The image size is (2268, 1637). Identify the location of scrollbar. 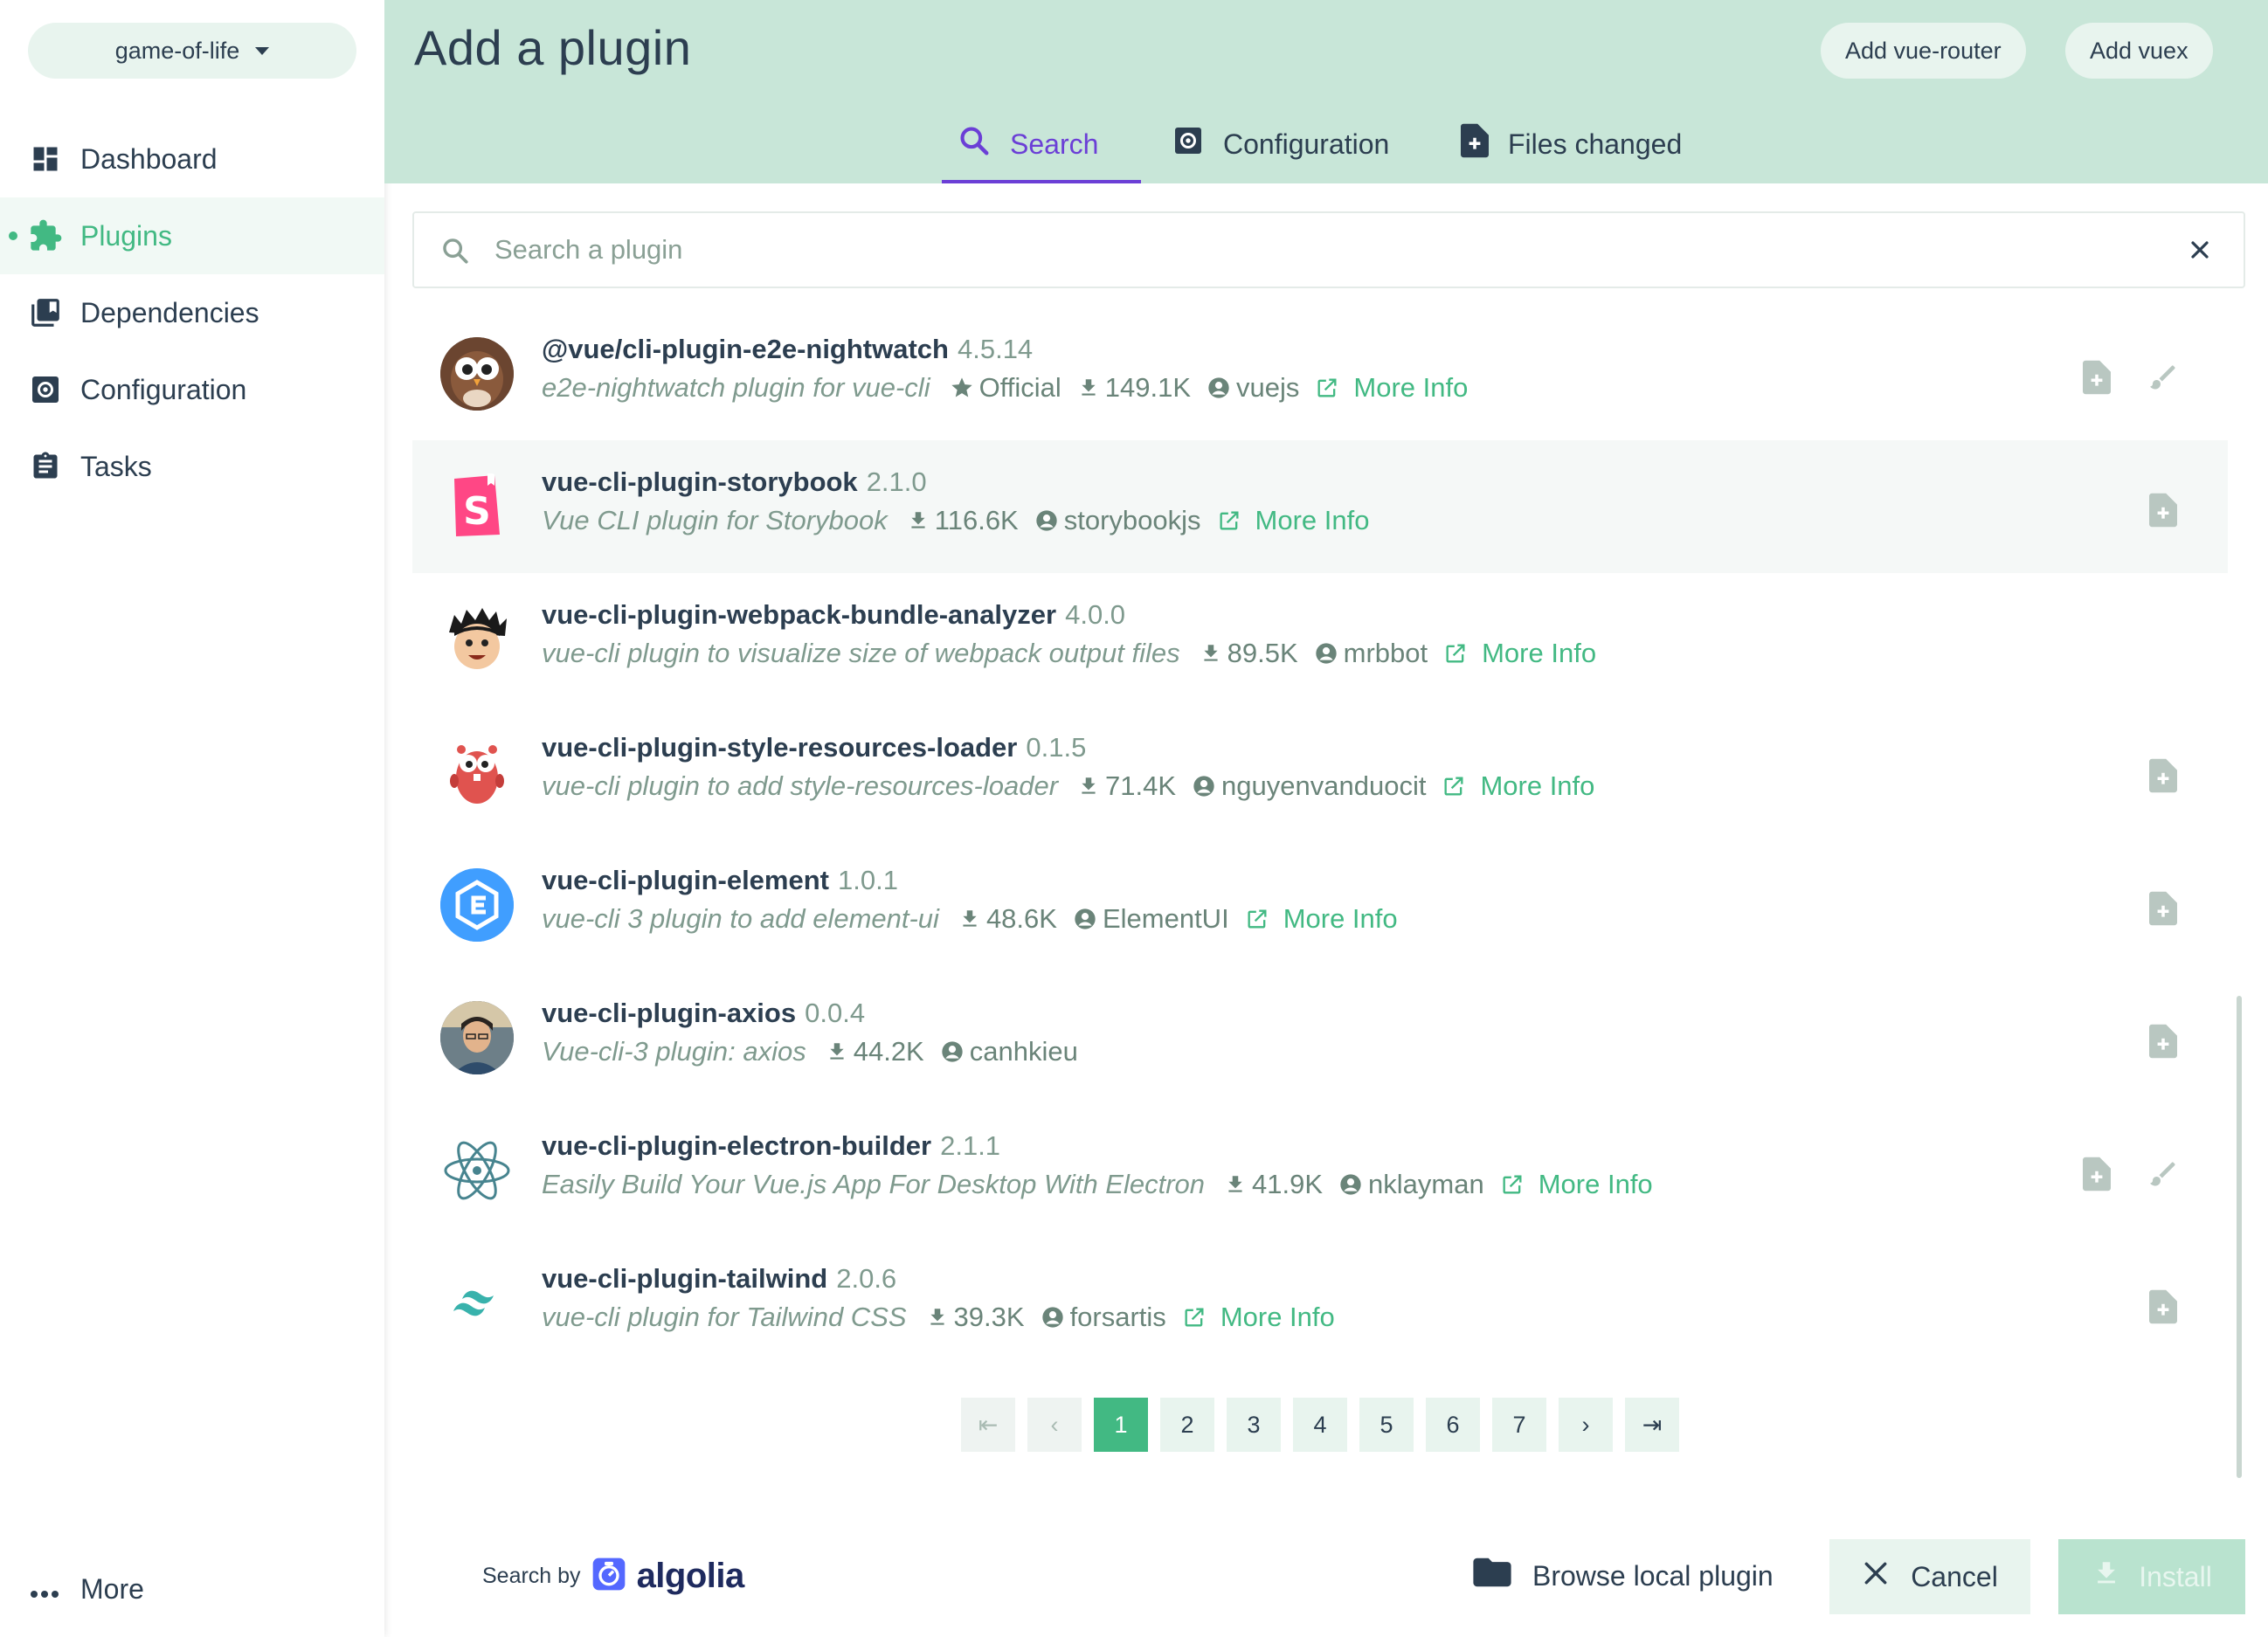
(2240, 1237).